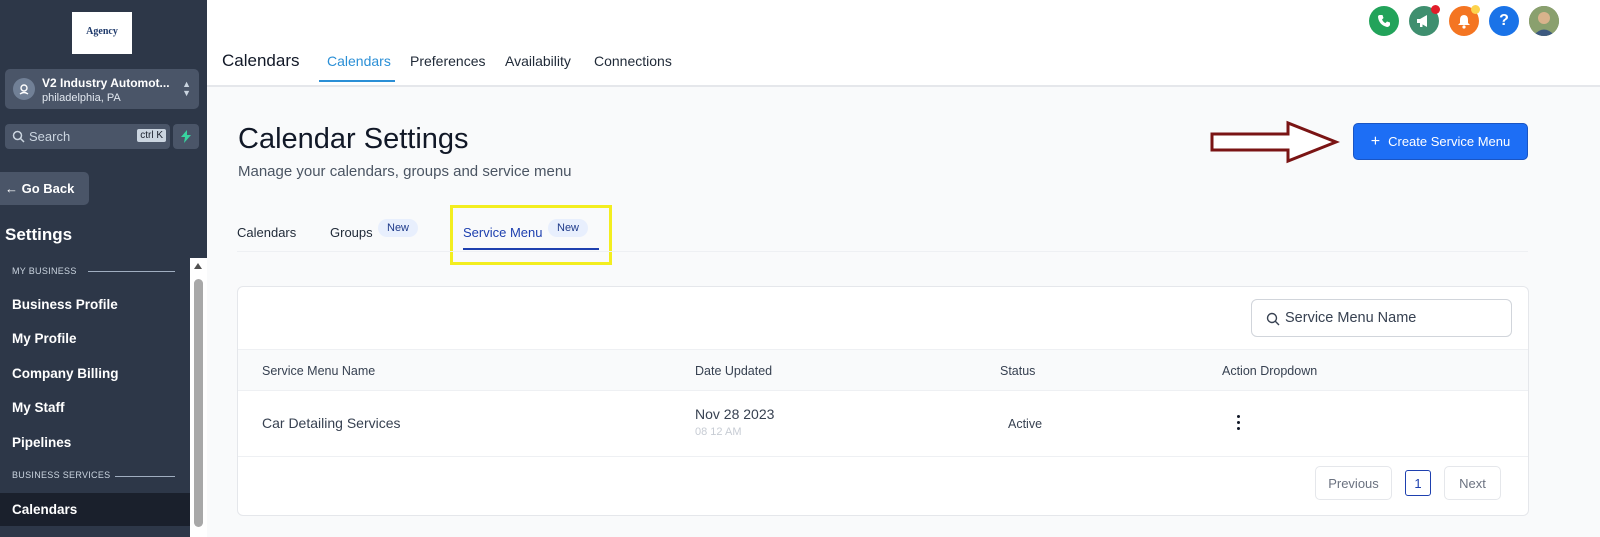 The width and height of the screenshot is (1600, 537). I want to click on go-back-label: Go Back, so click(48, 188).